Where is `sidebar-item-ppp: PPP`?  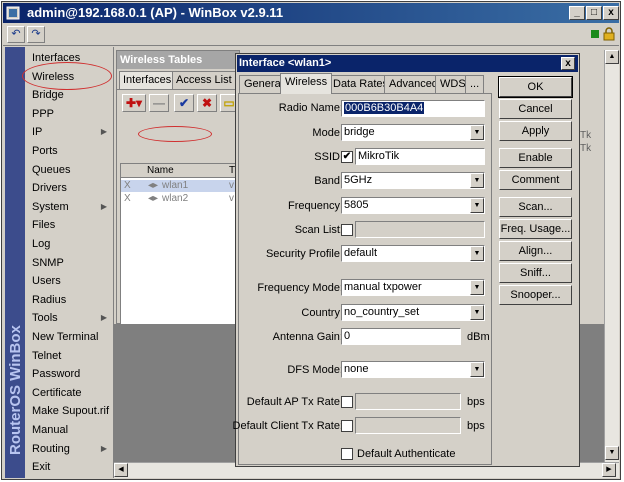
sidebar-item-ppp: PPP is located at coordinates (69, 114).